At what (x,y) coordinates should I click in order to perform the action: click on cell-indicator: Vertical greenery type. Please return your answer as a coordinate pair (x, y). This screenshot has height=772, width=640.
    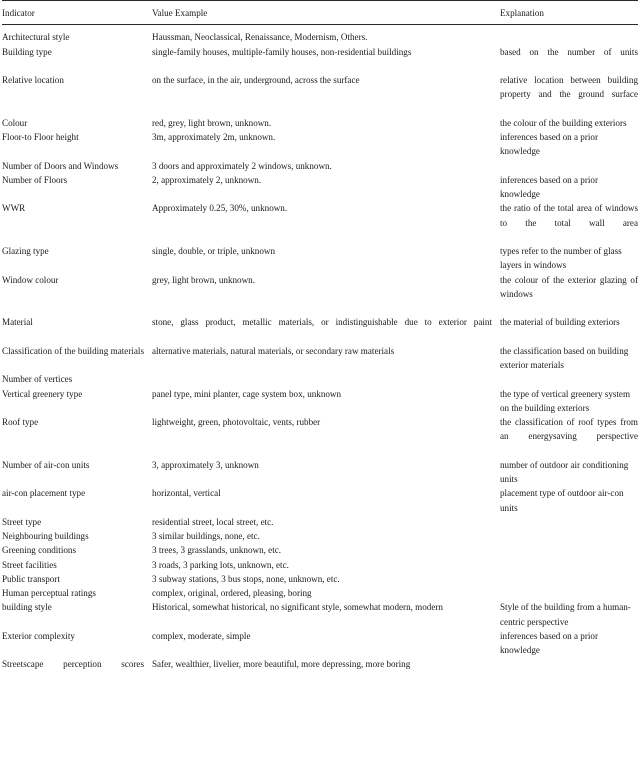
    Looking at the image, I should click on (77, 401).